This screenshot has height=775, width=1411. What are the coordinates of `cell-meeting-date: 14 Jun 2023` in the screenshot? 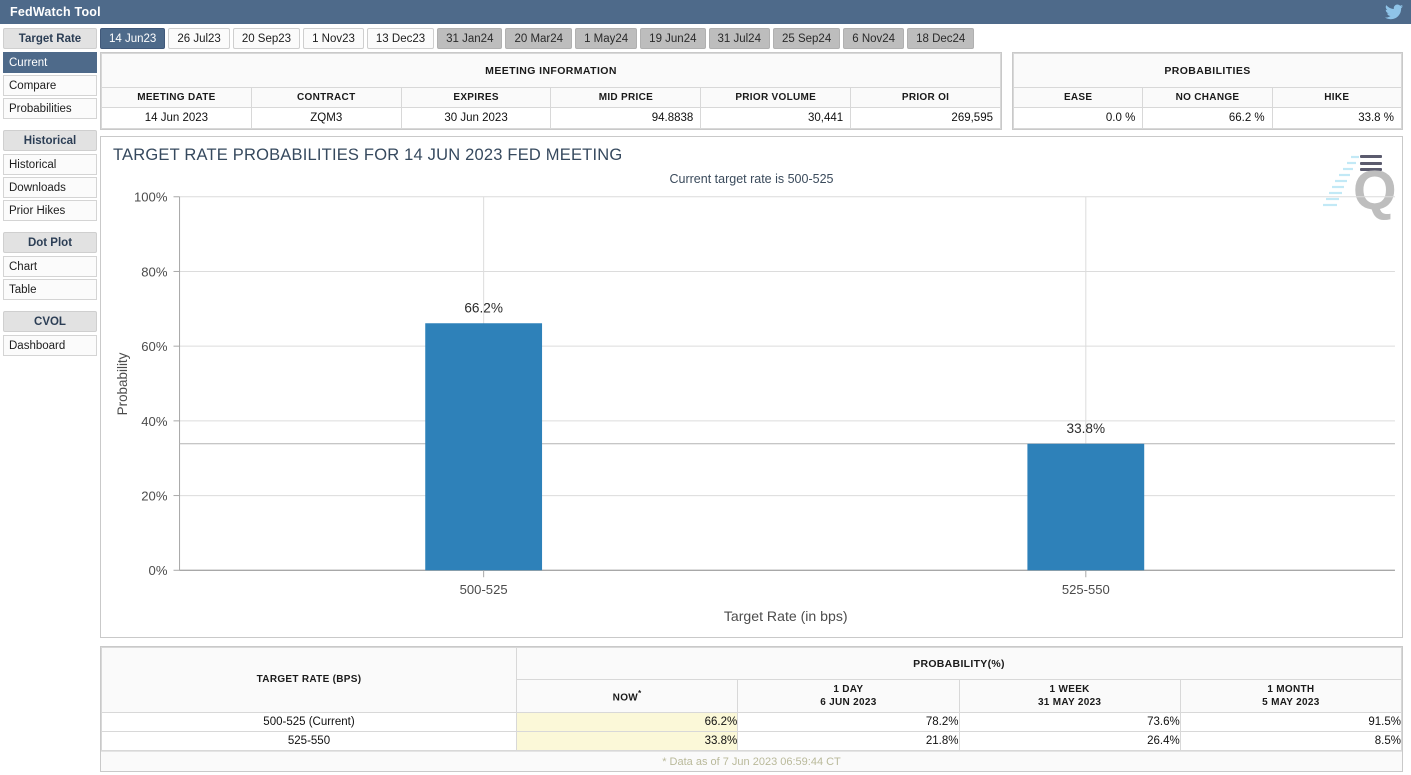 It's located at (176, 118).